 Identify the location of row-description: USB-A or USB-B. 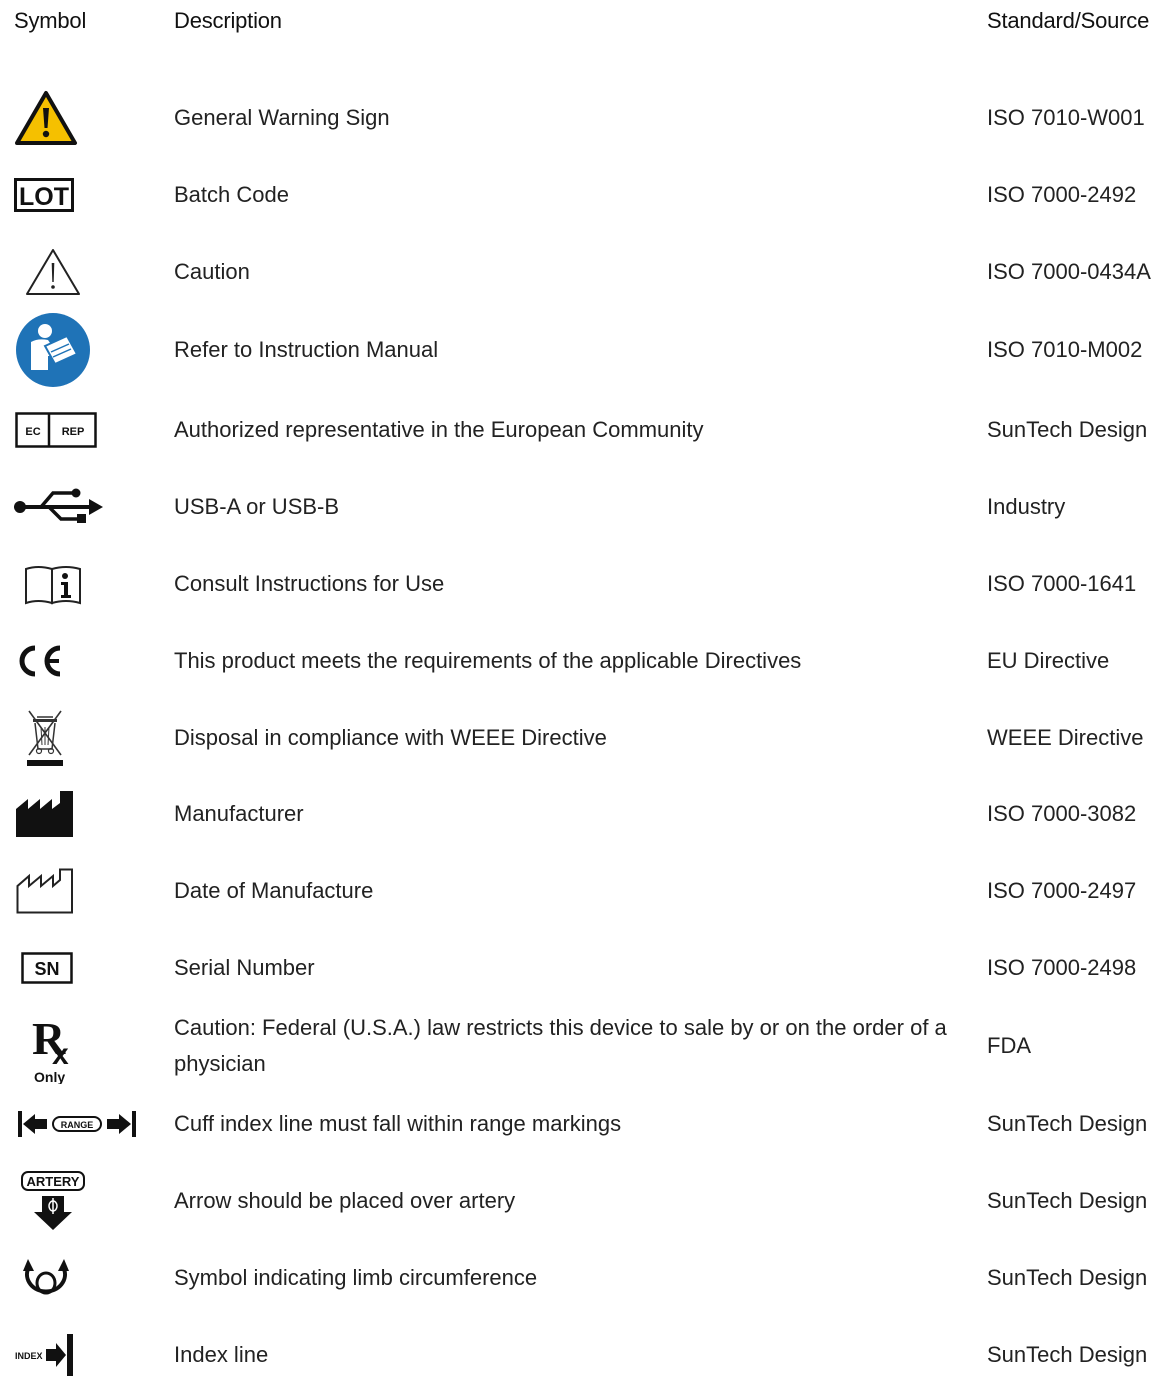
(257, 506).